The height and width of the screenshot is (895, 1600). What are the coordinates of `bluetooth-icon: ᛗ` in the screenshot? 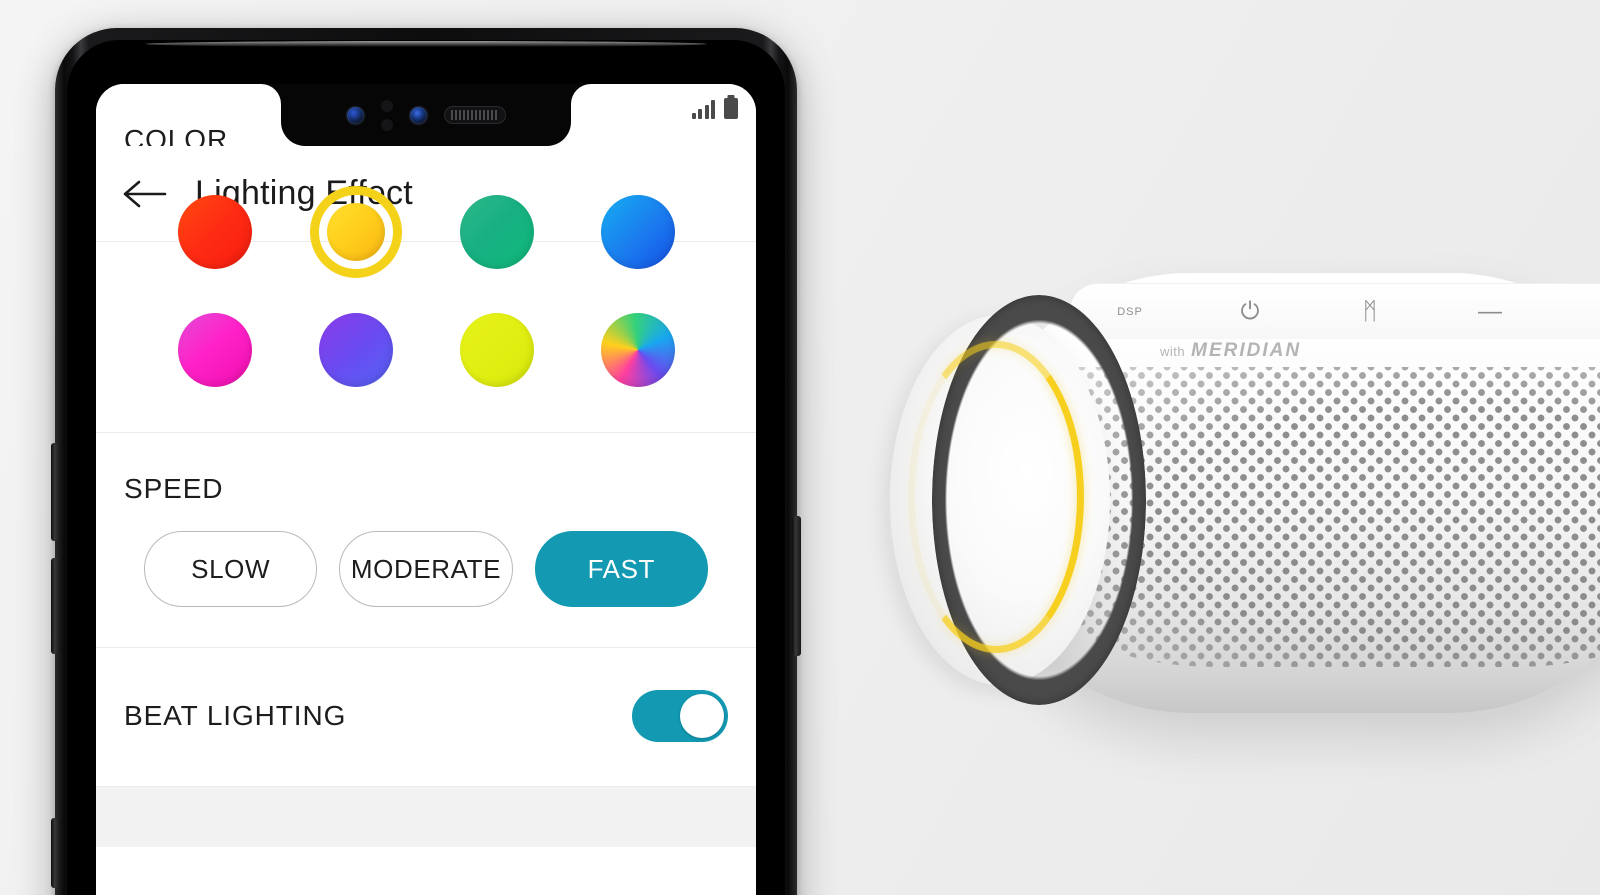 It's located at (1370, 311).